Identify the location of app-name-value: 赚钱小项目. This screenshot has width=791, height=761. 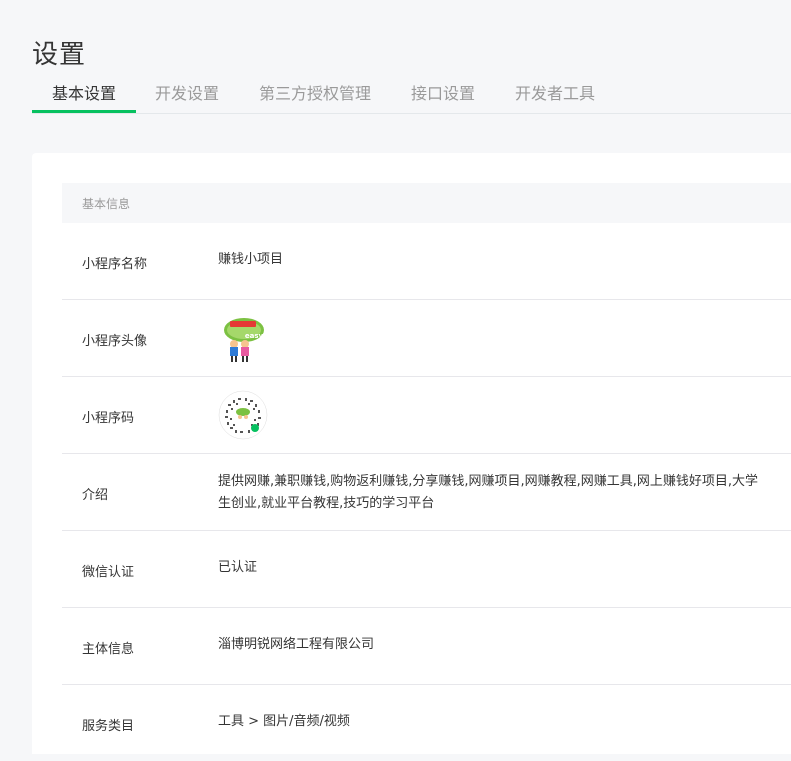
(251, 259).